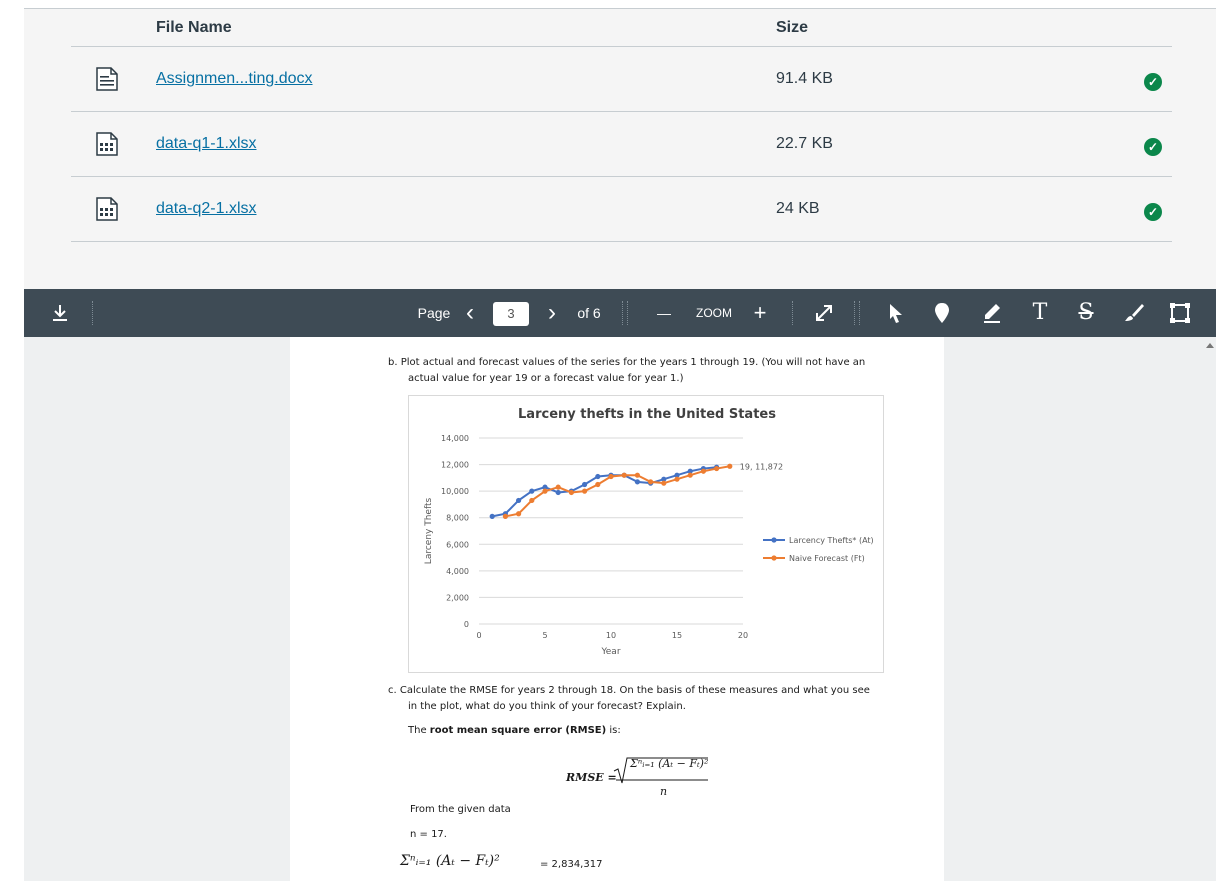  Describe the element at coordinates (552, 313) in the screenshot. I see `next-page-button: ›` at that location.